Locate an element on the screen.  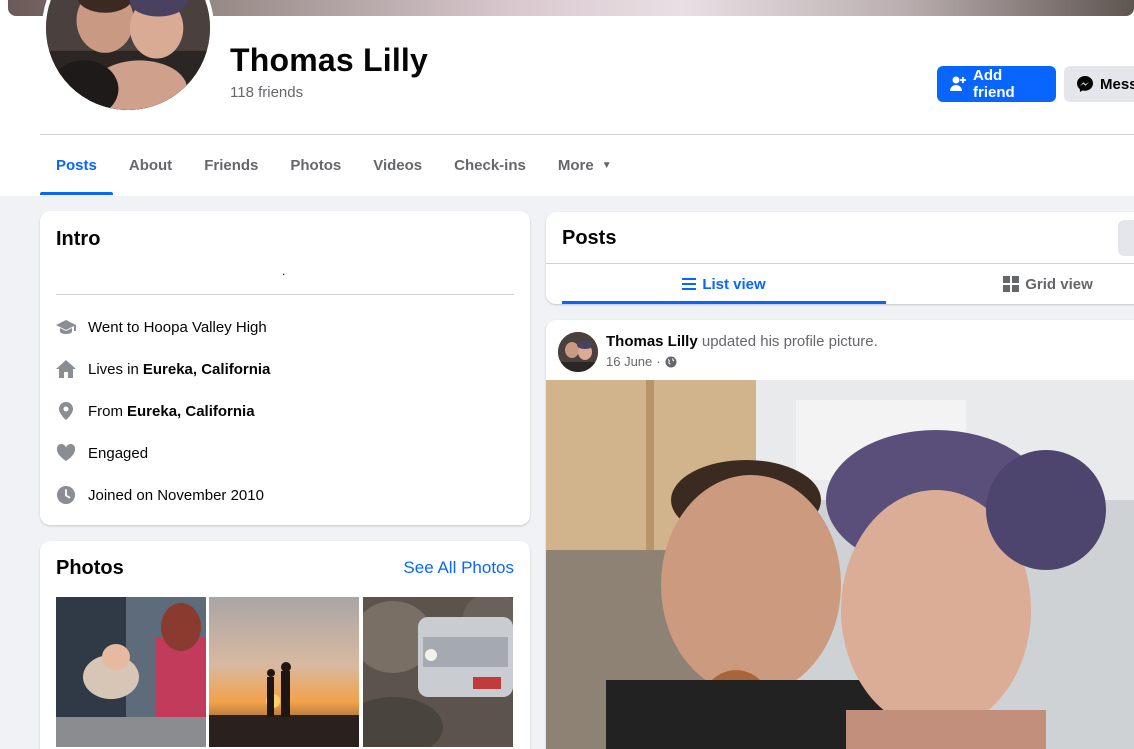
posts-card: Posts List view Grid view is located at coordinates (840, 258).